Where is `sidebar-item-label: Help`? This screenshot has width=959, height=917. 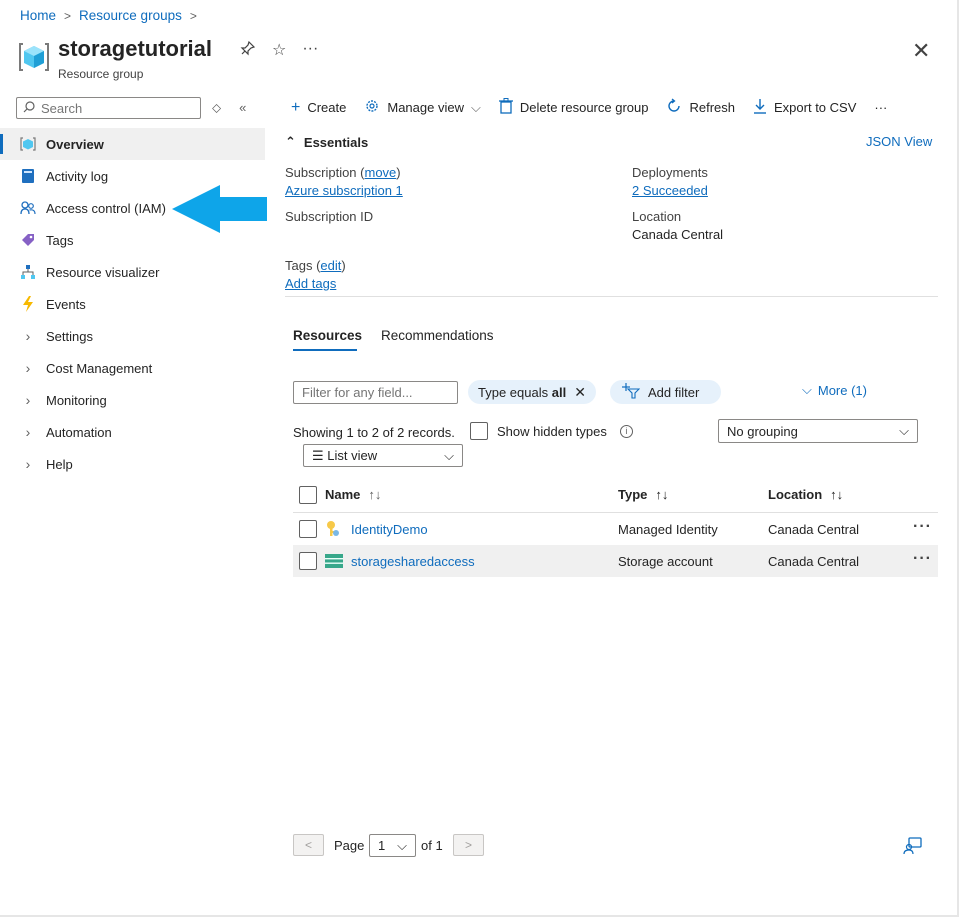
sidebar-item-label: Help is located at coordinates (59, 464).